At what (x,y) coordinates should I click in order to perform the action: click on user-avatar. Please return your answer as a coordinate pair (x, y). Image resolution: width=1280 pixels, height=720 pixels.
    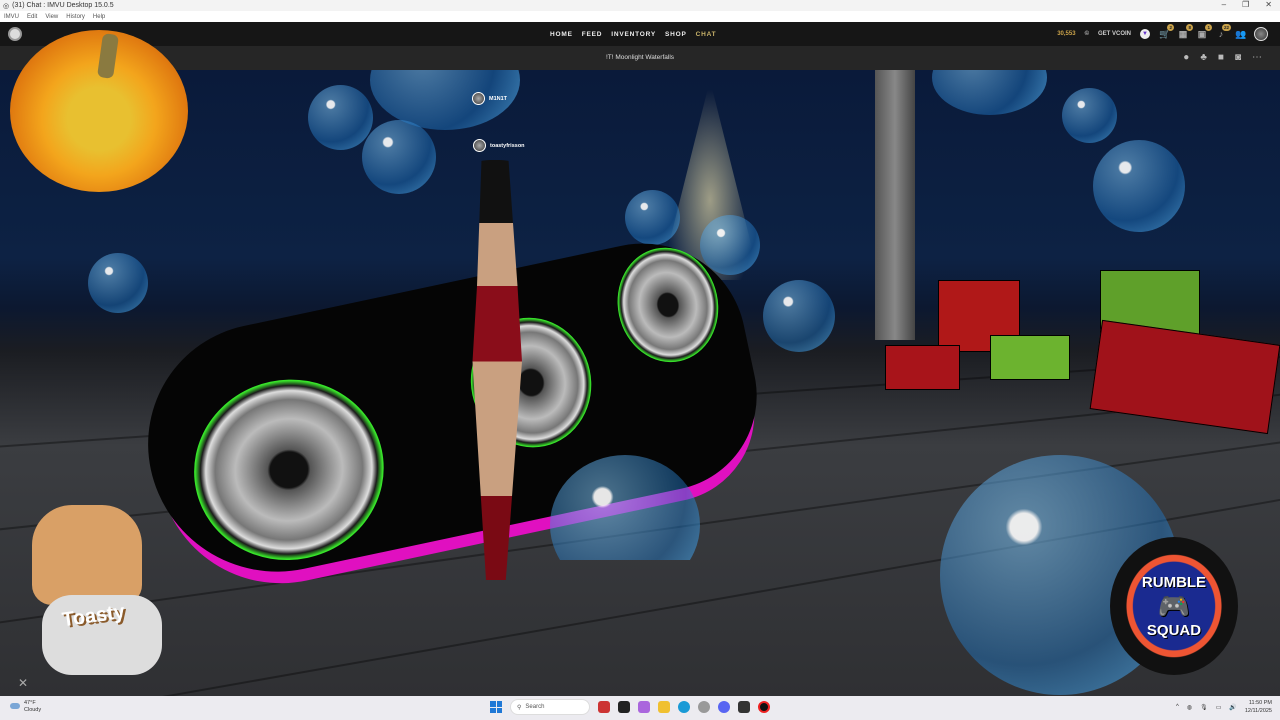
    Looking at the image, I should click on (1261, 34).